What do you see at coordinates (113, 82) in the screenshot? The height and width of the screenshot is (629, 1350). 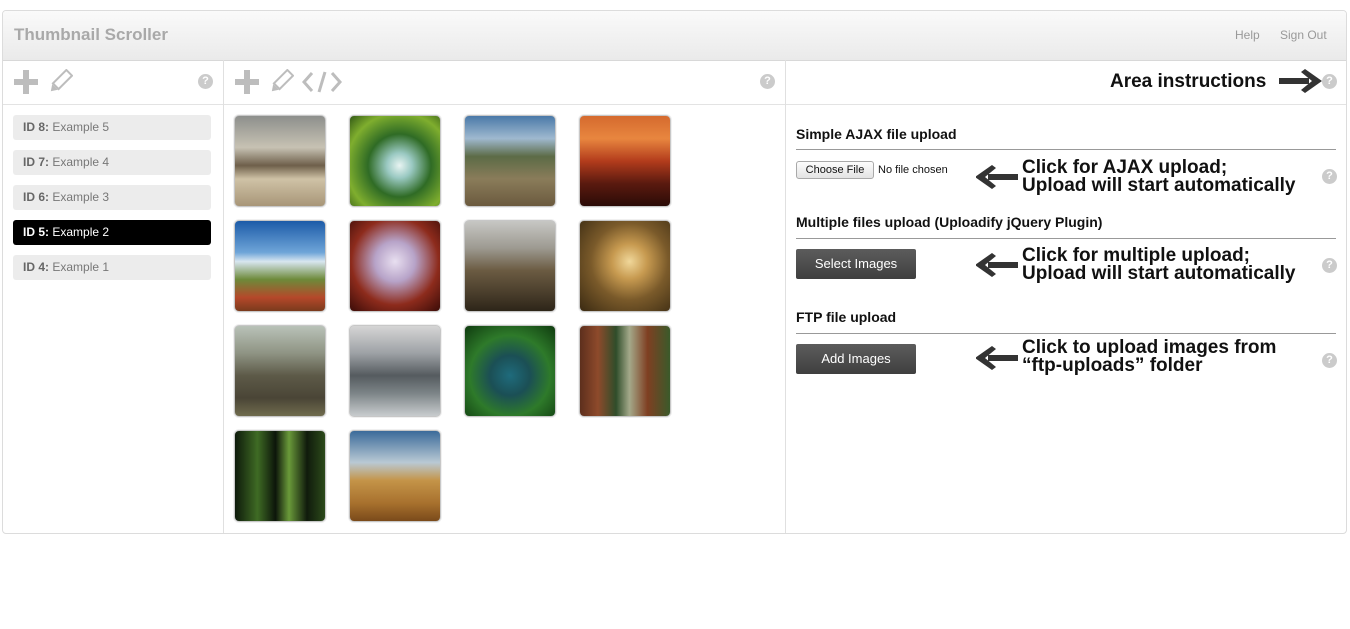 I see `albums-toolbar: ?` at bounding box center [113, 82].